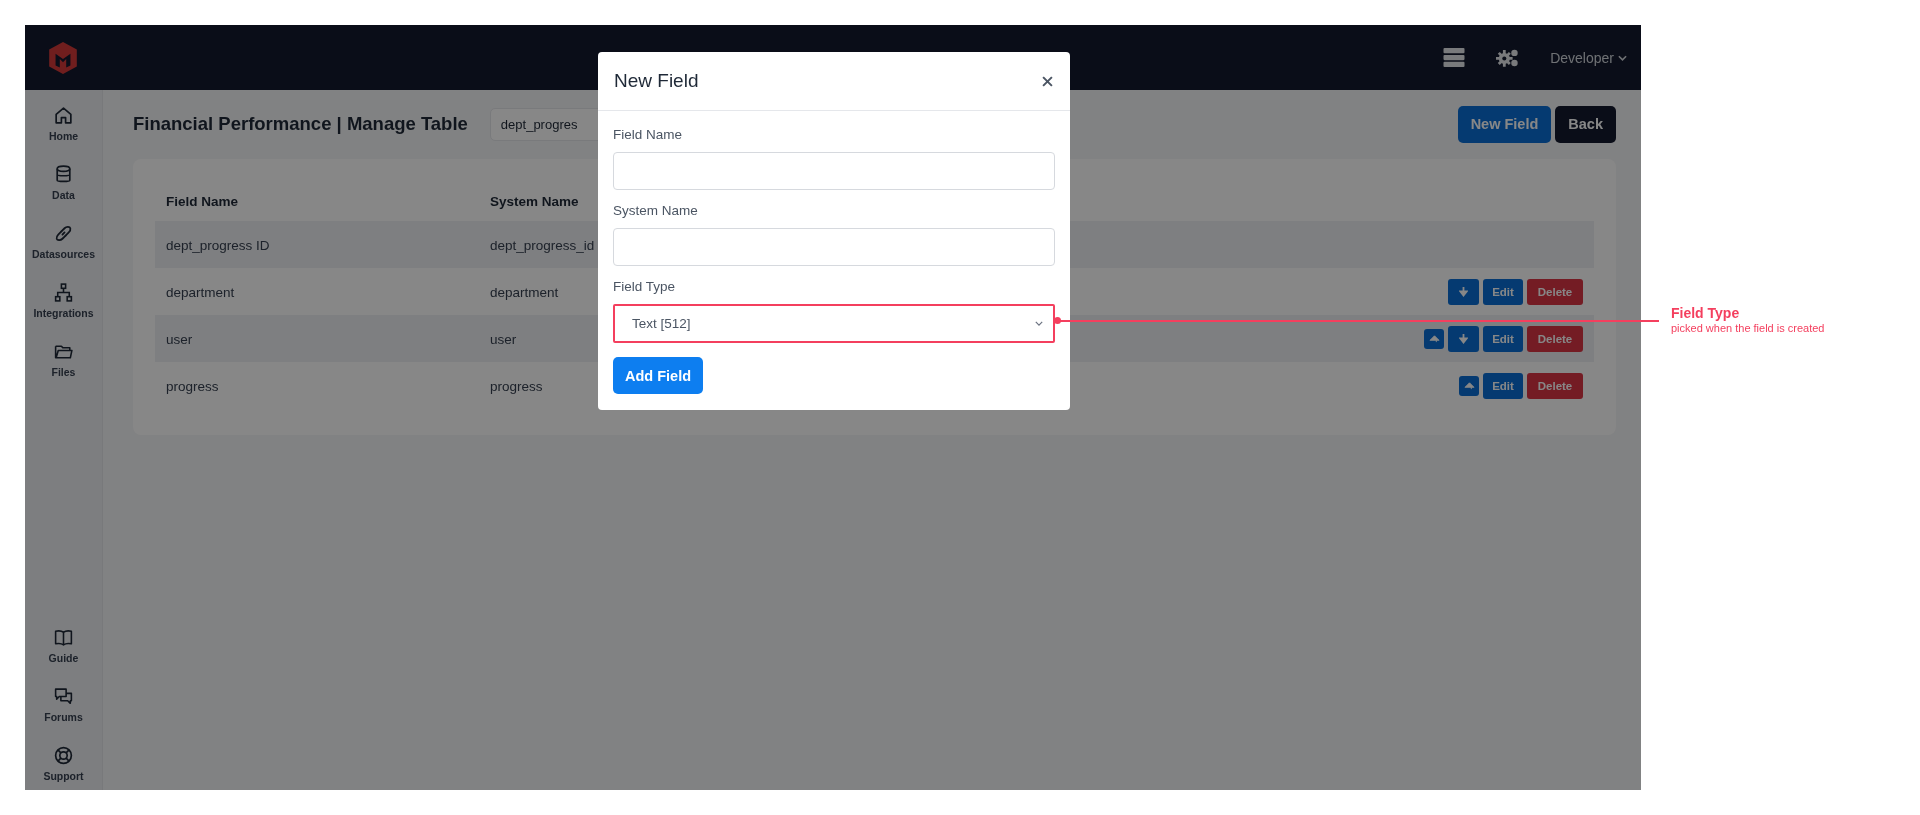 The height and width of the screenshot is (815, 1920). I want to click on chevron-down-icon, so click(1039, 323).